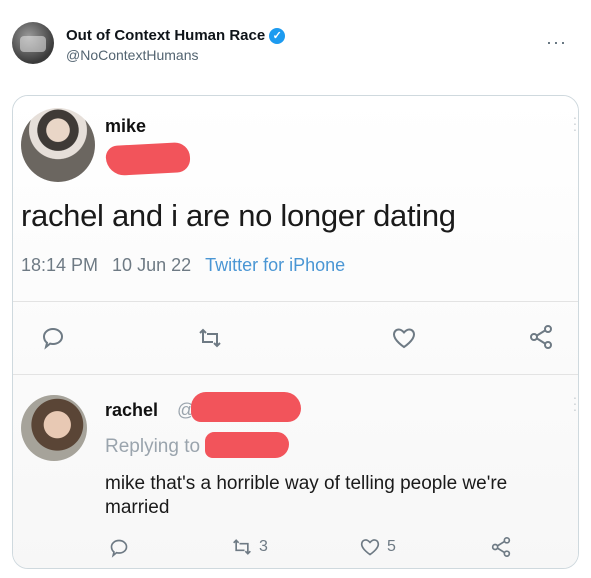 The height and width of the screenshot is (578, 591). I want to click on tweet-source: Twitter for iPhone, so click(275, 265).